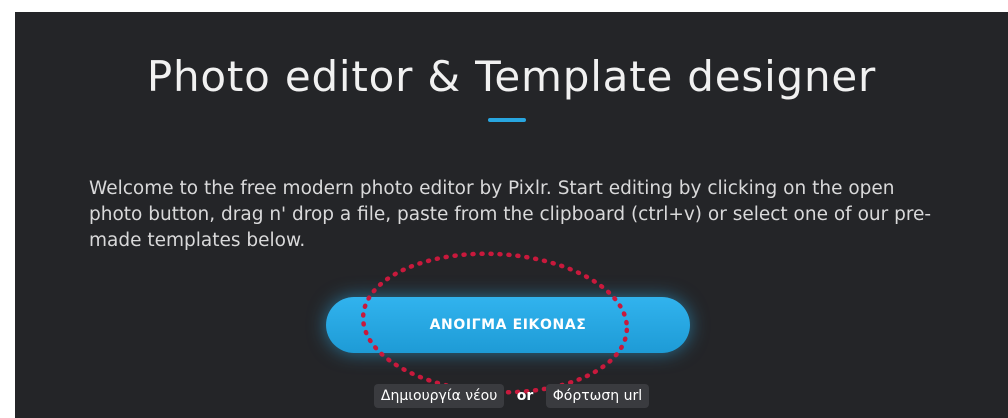 The image size is (1008, 418). I want to click on open-image-button: ΑΝΟΙΓΜΑ ΕΙΚΟΝΑΣ, so click(508, 325).